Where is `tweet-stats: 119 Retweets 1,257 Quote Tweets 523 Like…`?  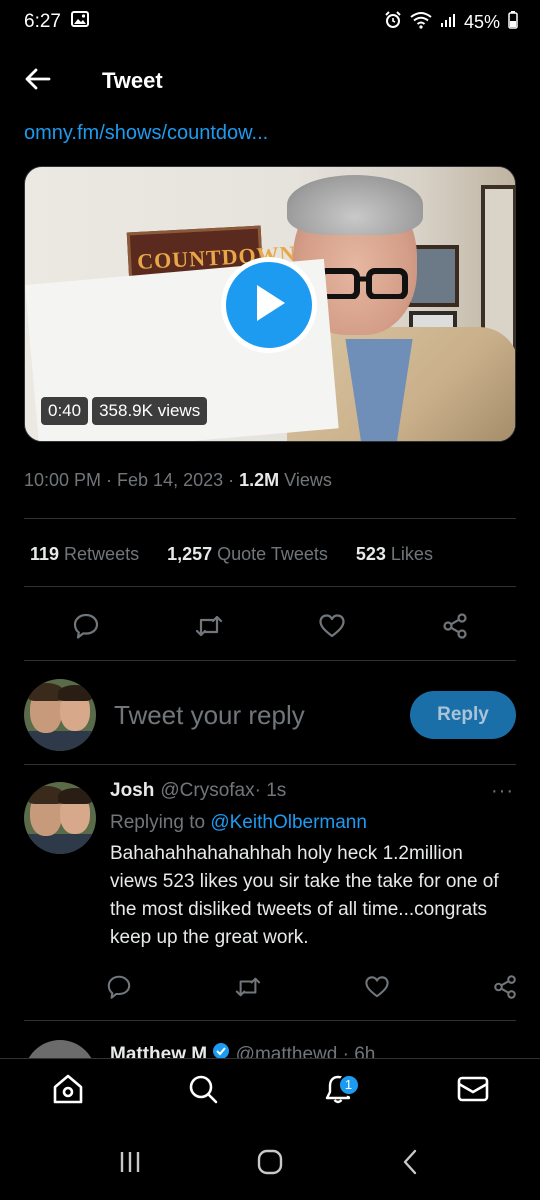 tweet-stats: 119 Retweets 1,257 Quote Tweets 523 Like… is located at coordinates (231, 554).